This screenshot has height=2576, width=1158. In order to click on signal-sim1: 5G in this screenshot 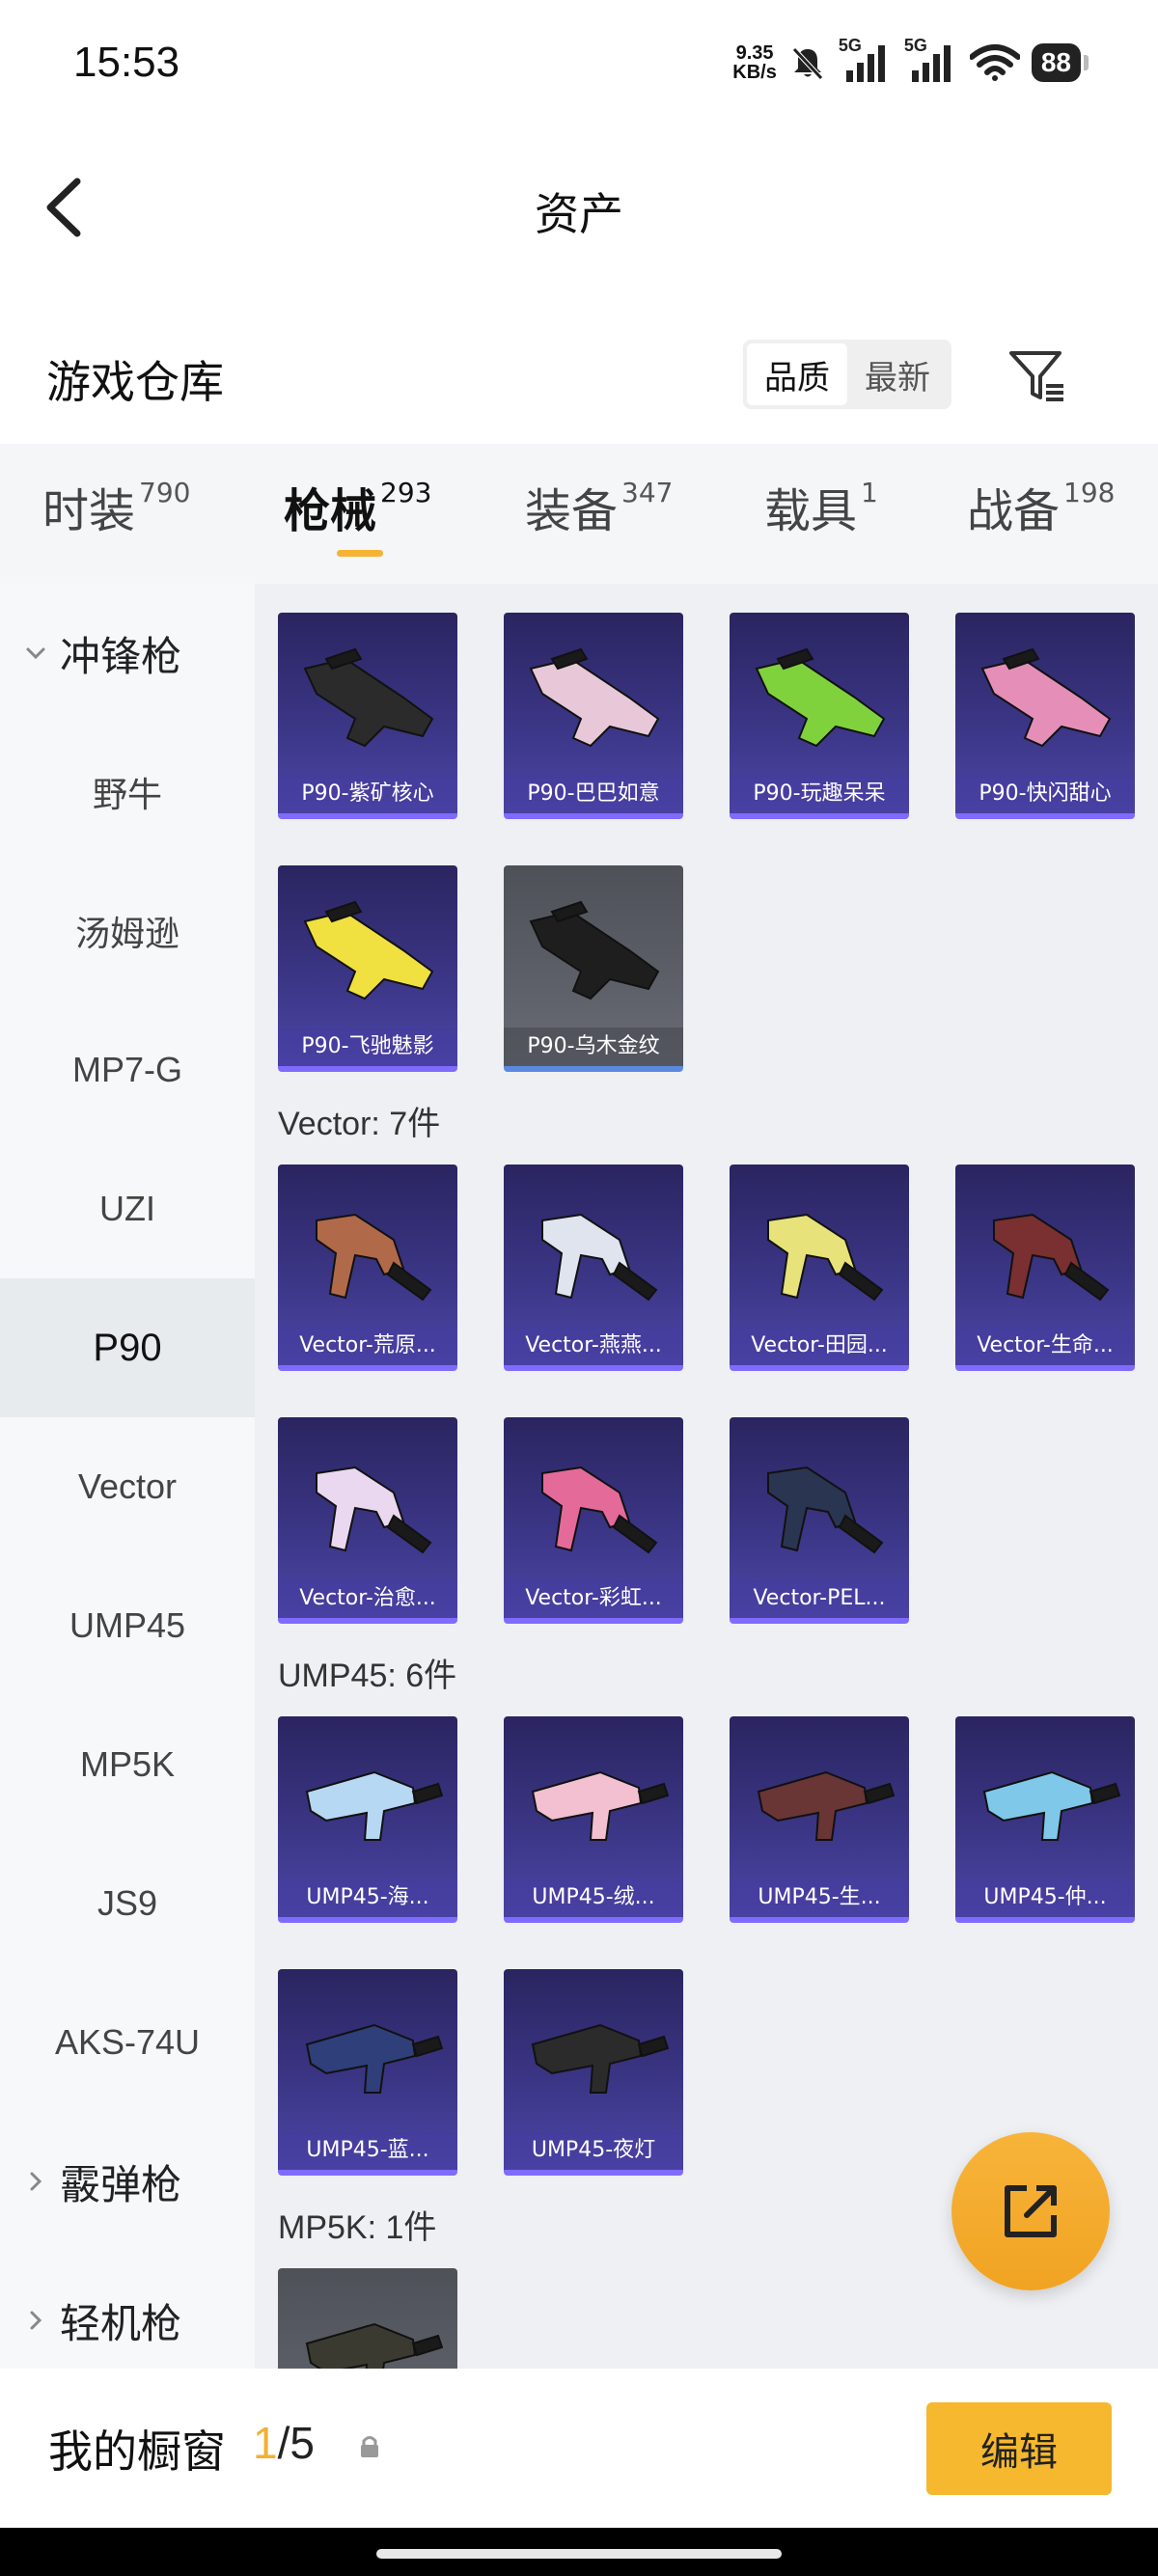, I will do `click(866, 60)`.